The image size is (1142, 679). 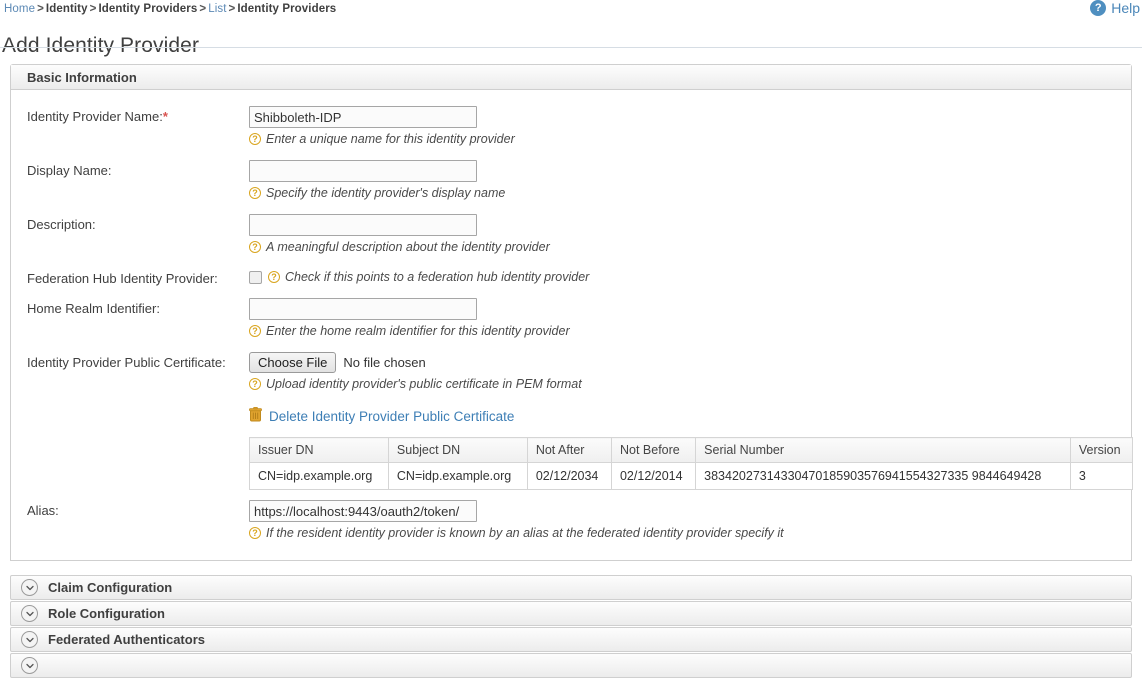 I want to click on accordion-role-configuration: Role Configuration, so click(x=571, y=613).